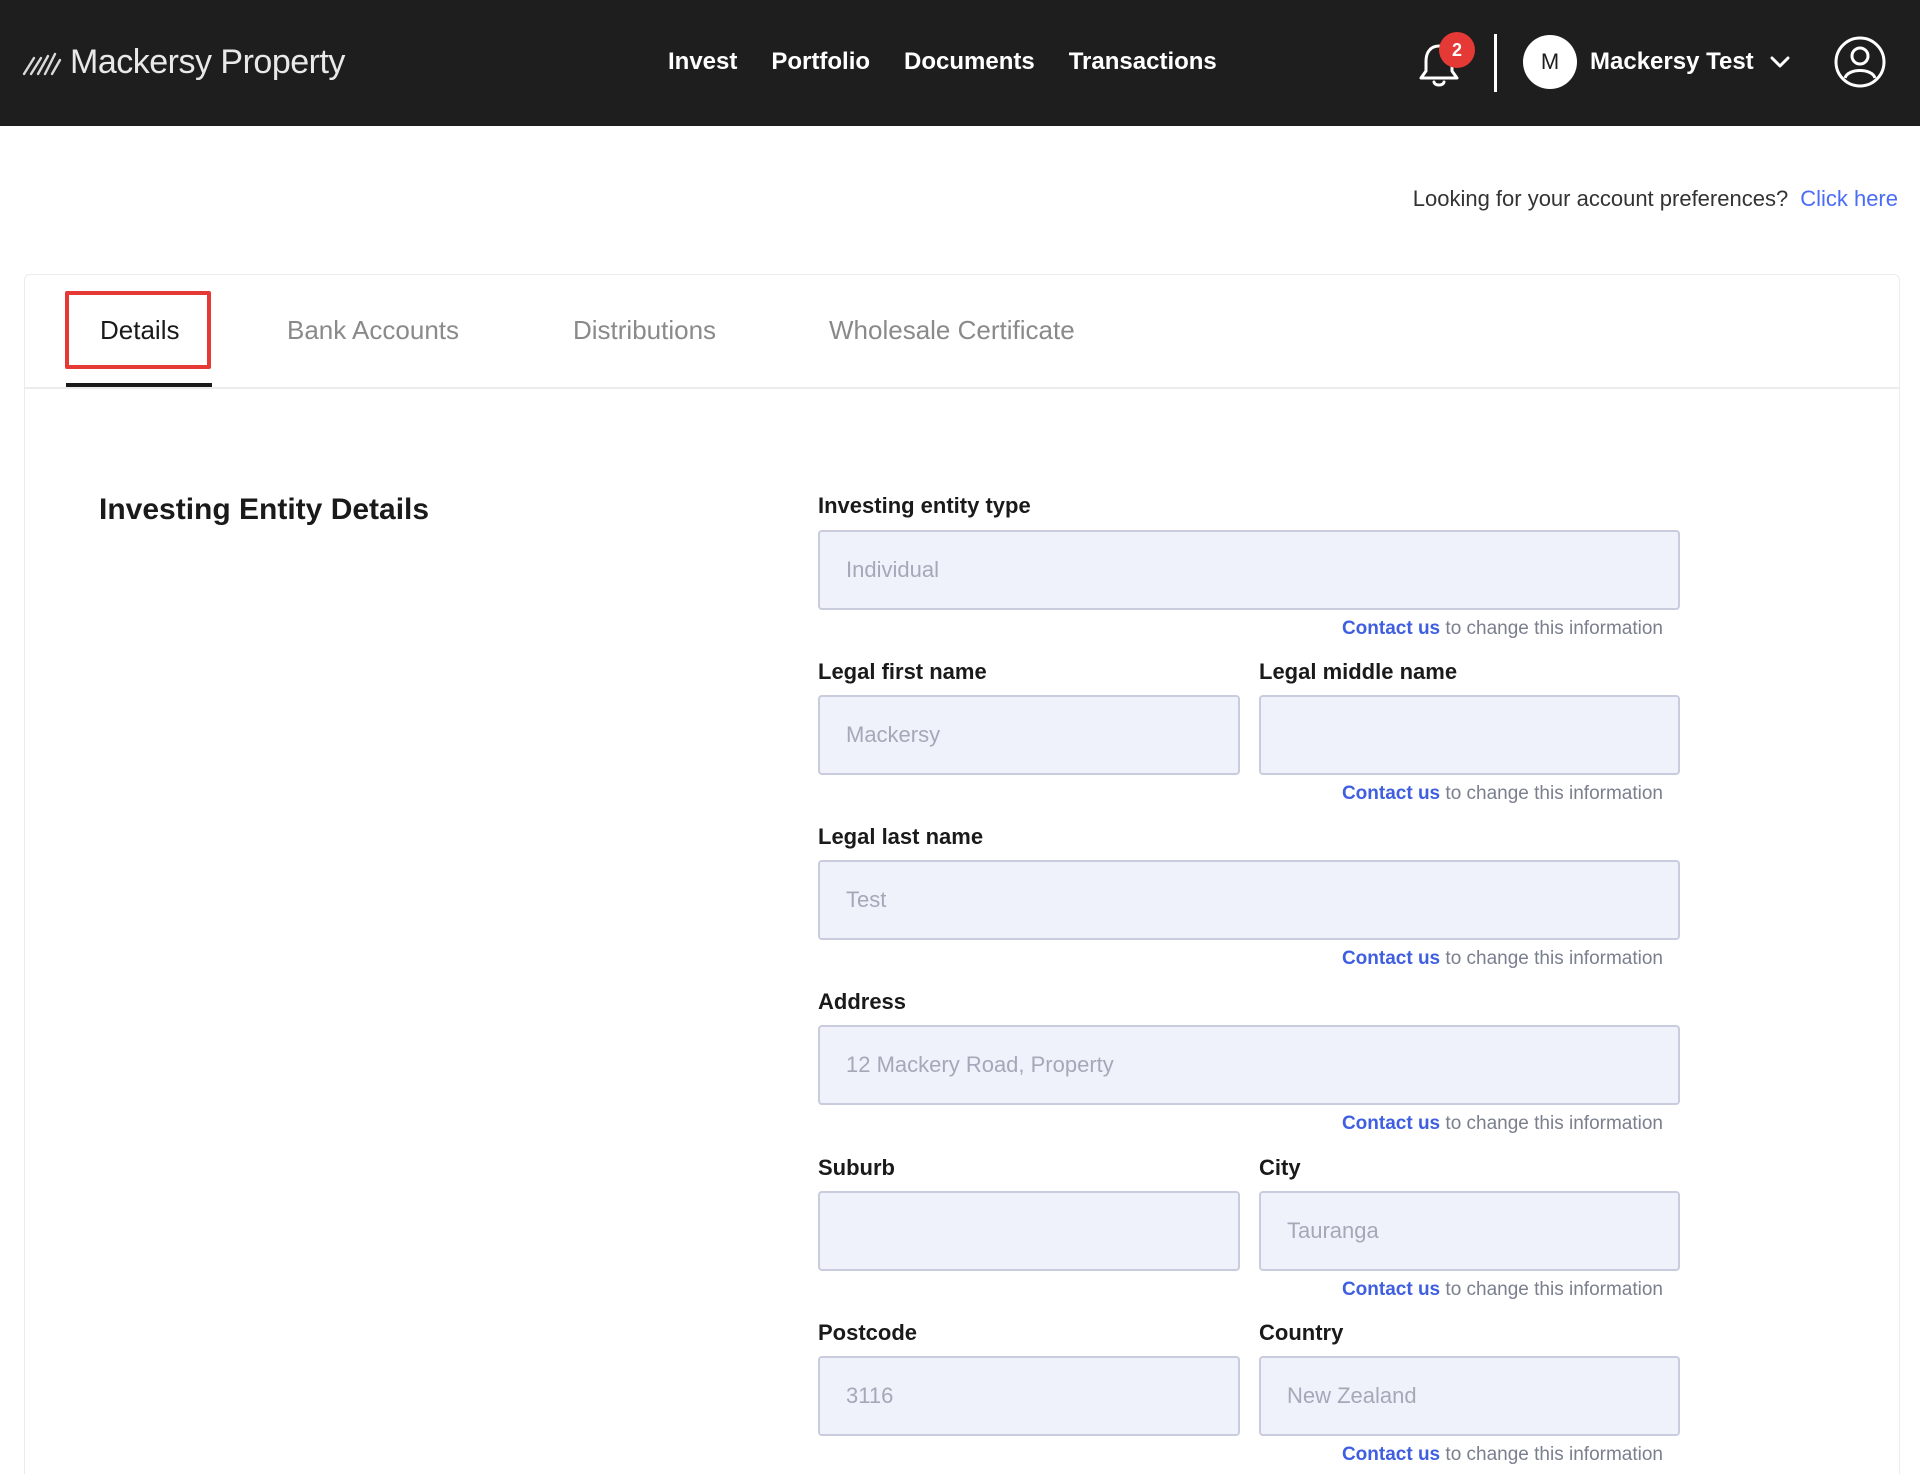 The height and width of the screenshot is (1474, 1920). Describe the element at coordinates (207, 61) in the screenshot. I see `brand-name: Mackersy Property` at that location.